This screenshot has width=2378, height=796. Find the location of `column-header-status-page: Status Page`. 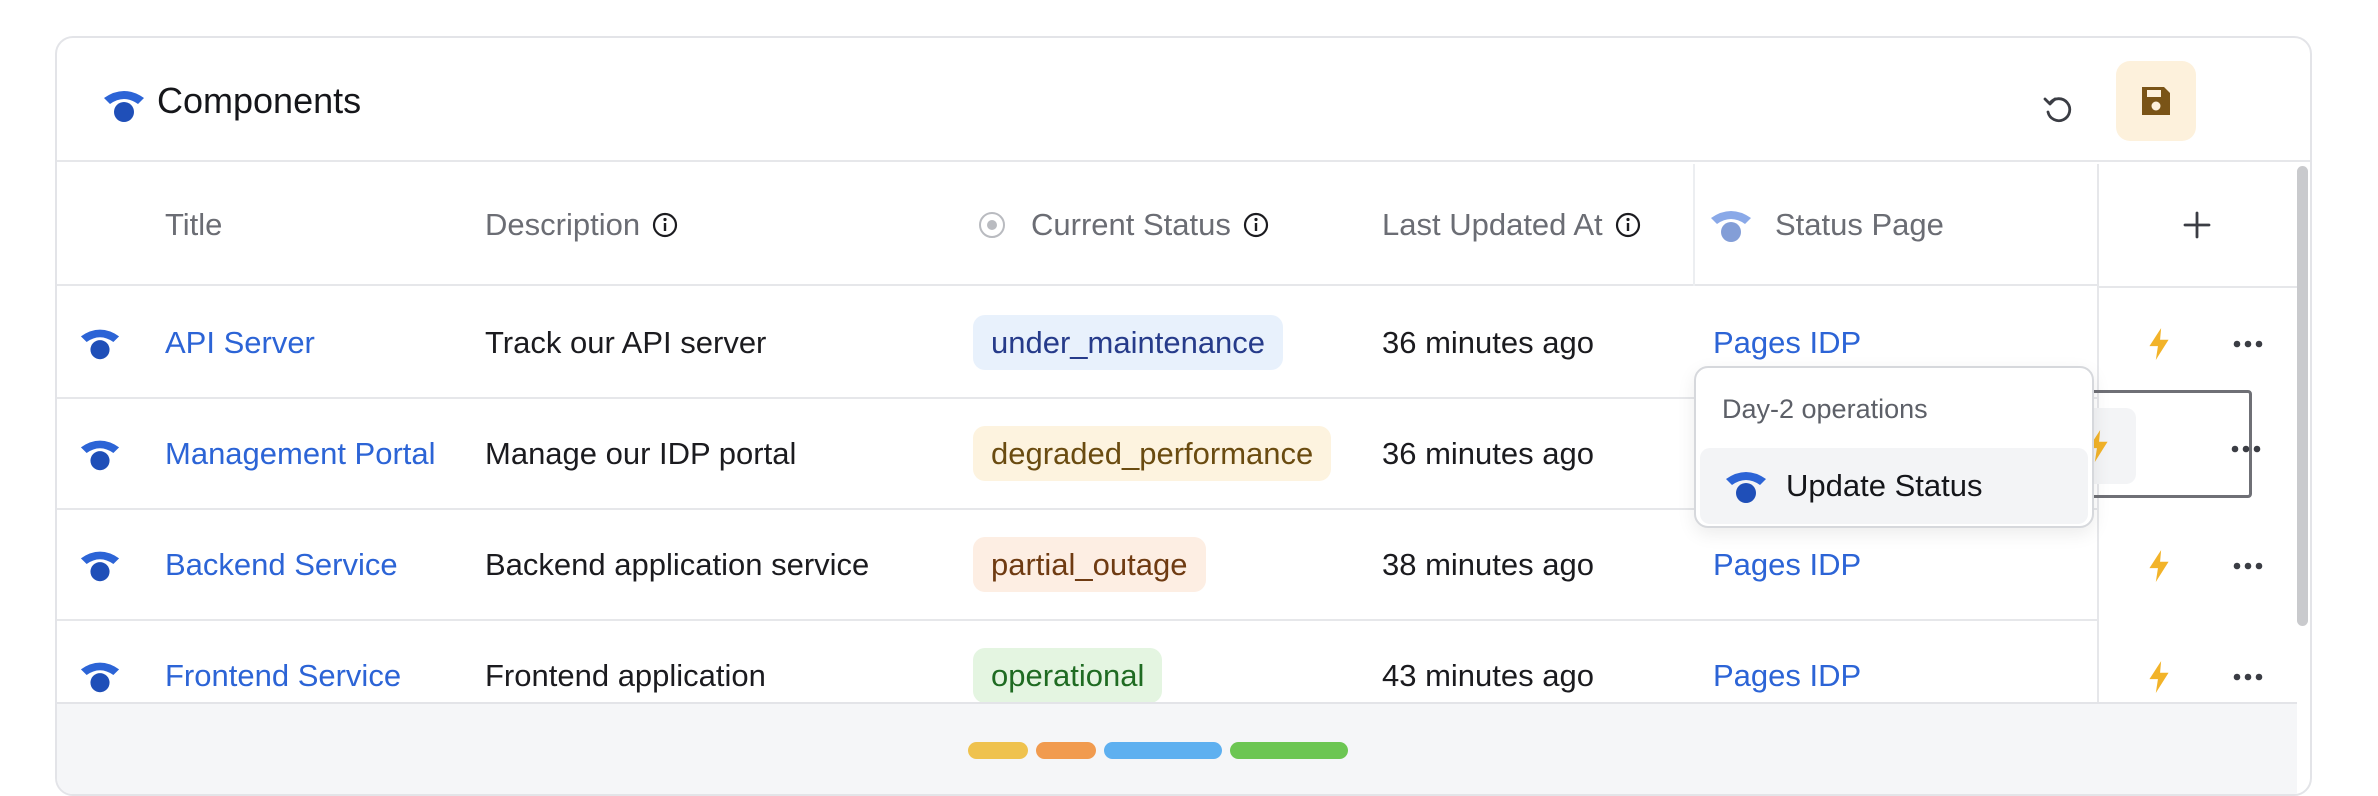

column-header-status-page: Status Page is located at coordinates (1826, 225).